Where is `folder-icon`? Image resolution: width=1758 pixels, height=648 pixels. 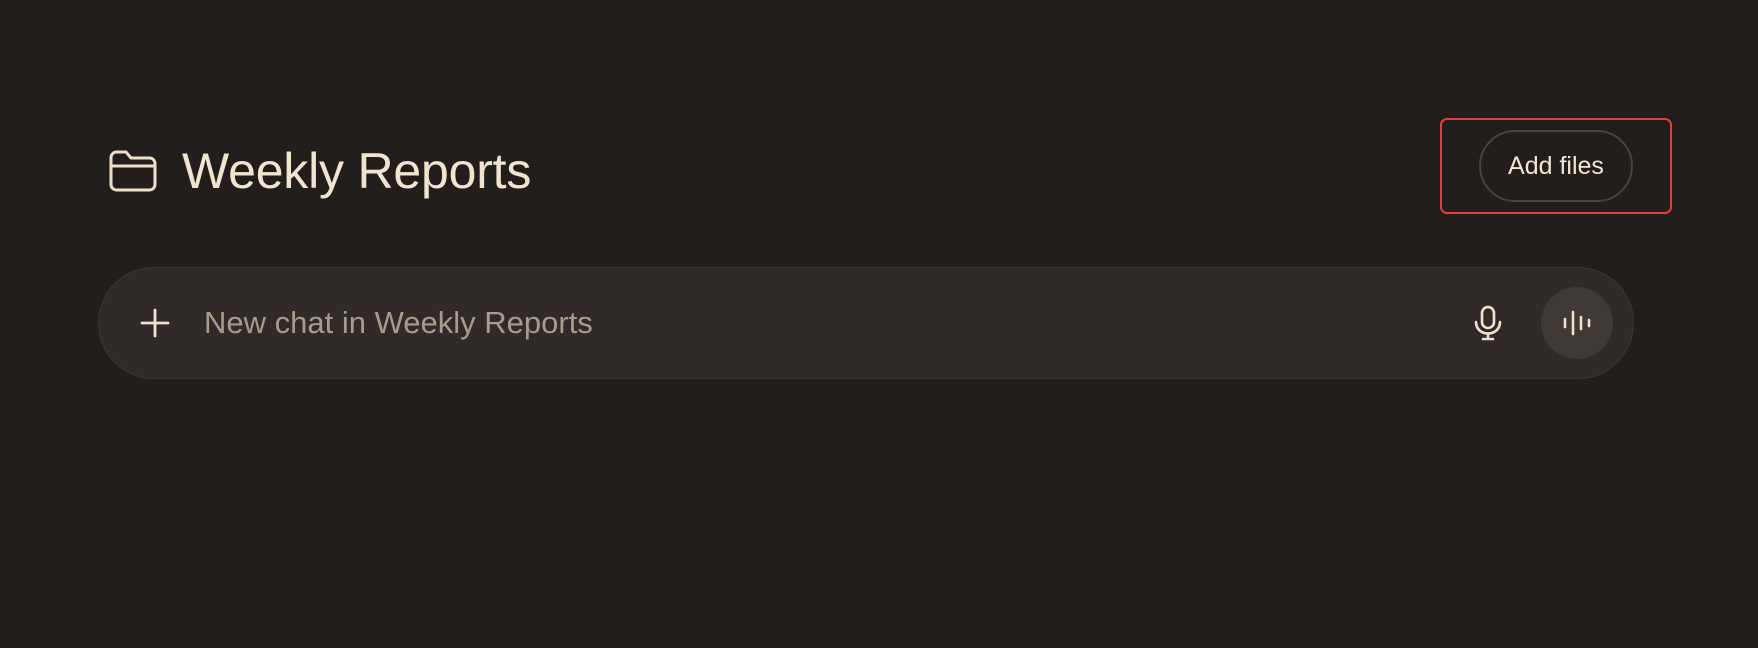 folder-icon is located at coordinates (133, 171).